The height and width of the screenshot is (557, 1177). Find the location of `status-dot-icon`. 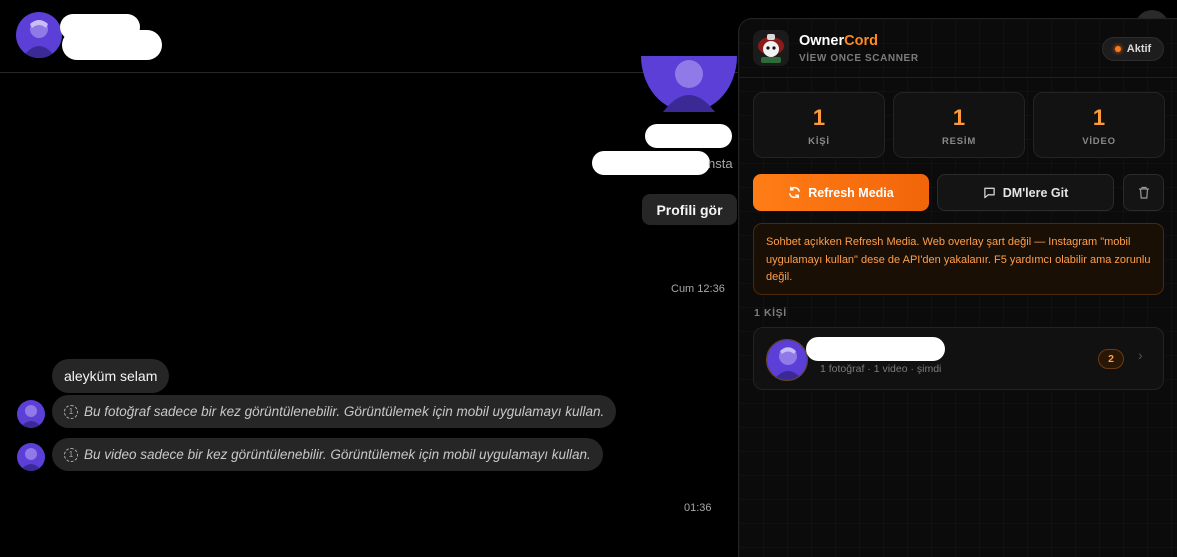

status-dot-icon is located at coordinates (1117, 49).